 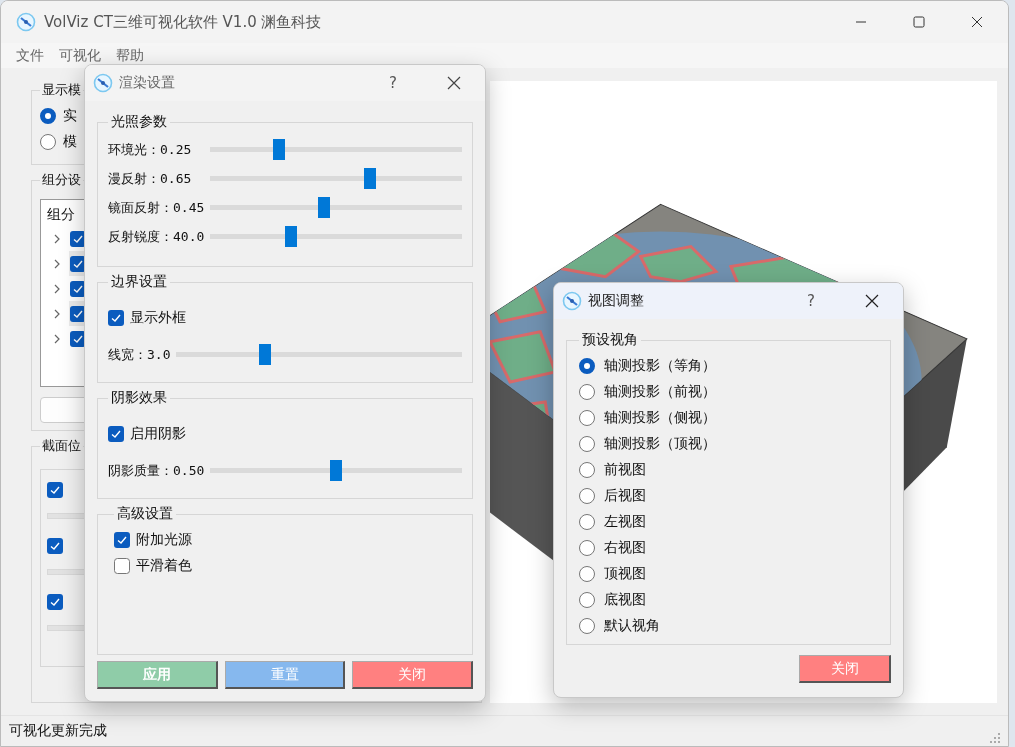 I want to click on group-title: 高级设置, so click(x=145, y=514).